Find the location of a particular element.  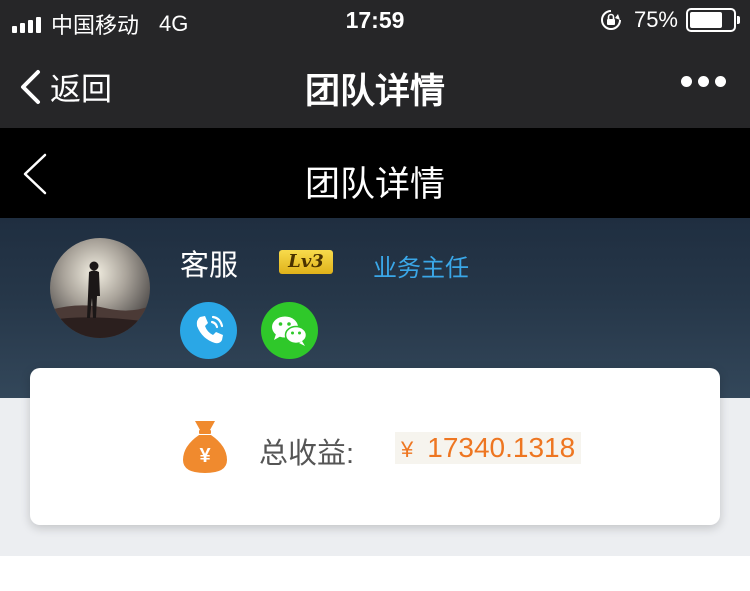

status-bar: 中国移动 4G 17:59 75% is located at coordinates (375, 20).